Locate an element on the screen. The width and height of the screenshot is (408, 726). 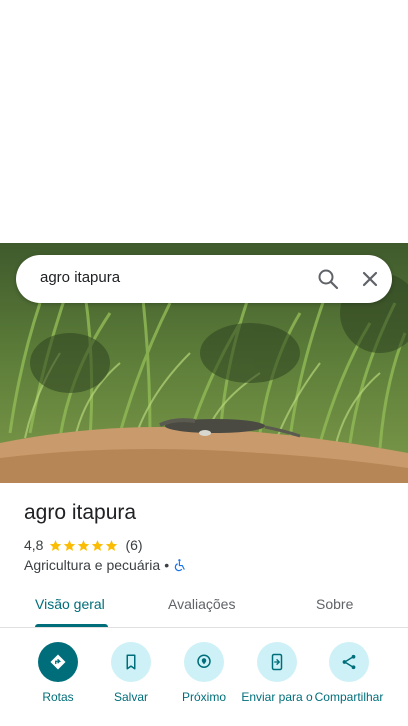
close-icon is located at coordinates (370, 279).